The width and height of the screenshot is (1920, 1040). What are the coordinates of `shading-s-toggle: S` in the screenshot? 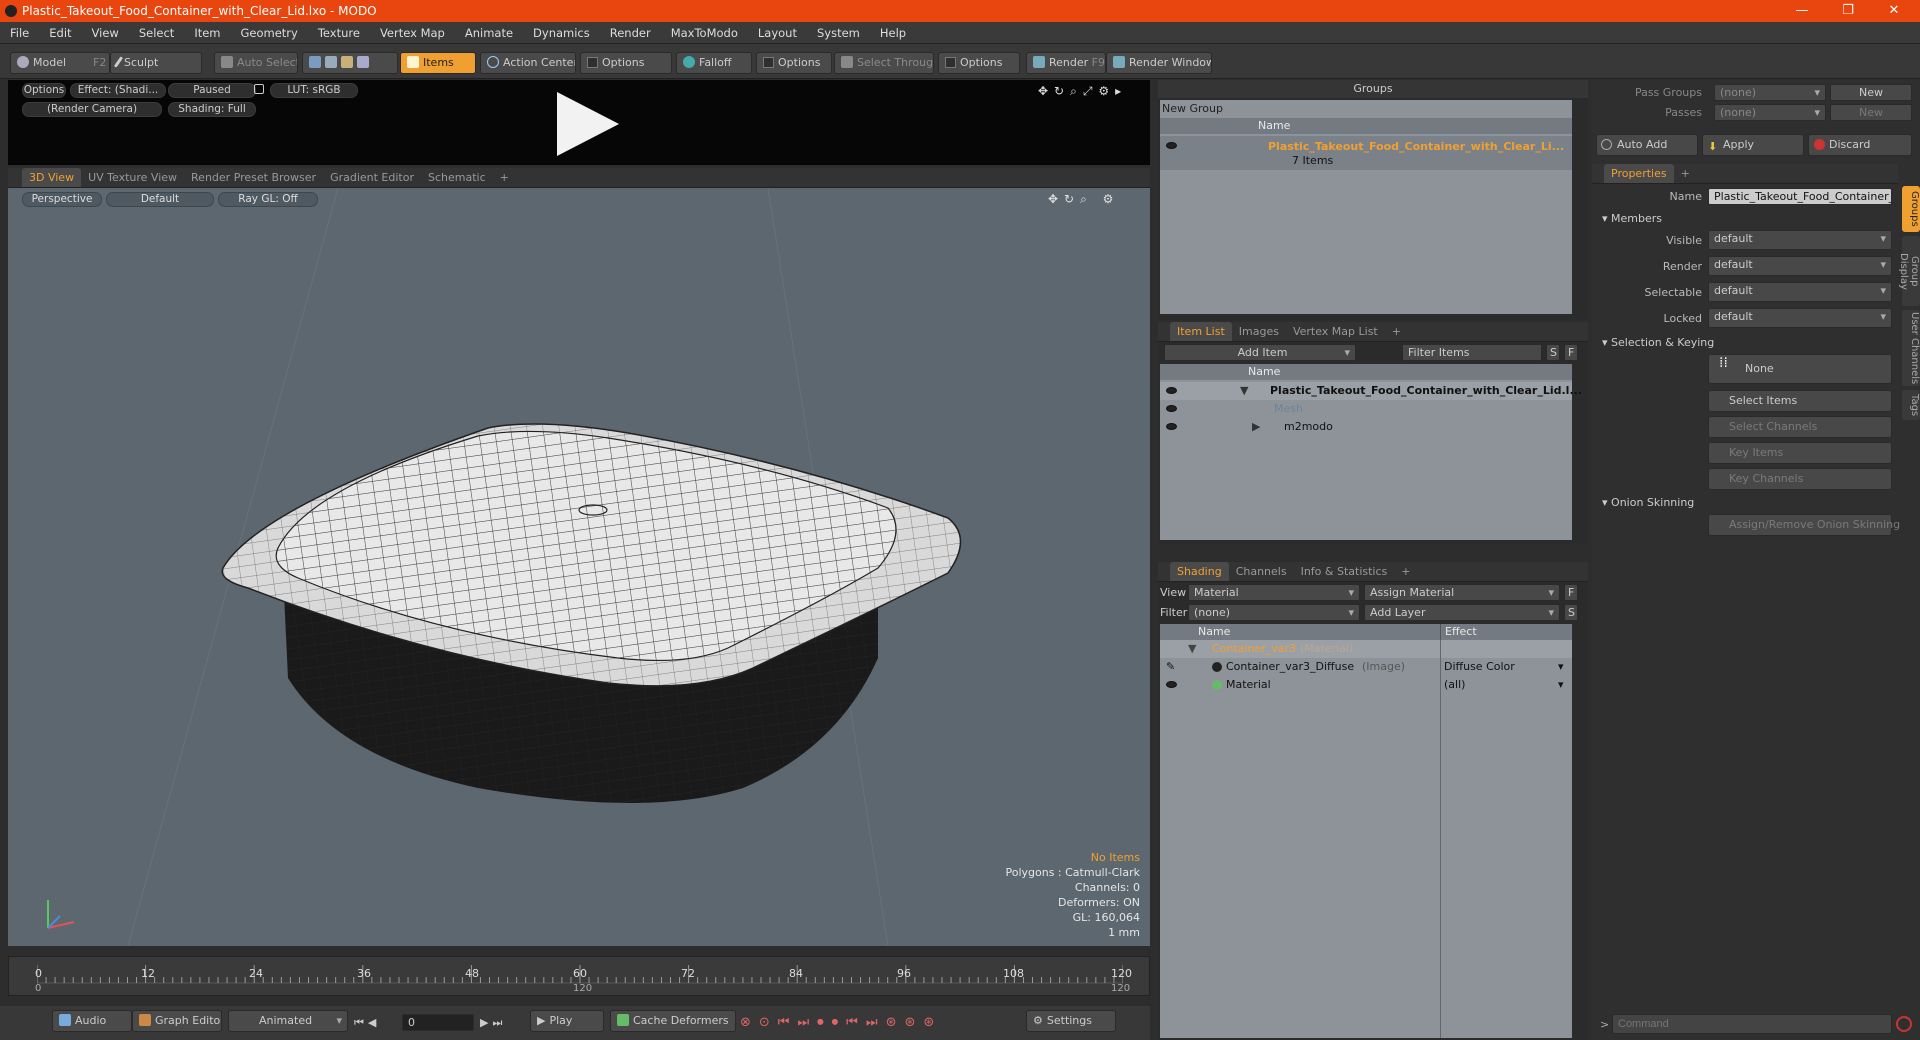 It's located at (1571, 612).